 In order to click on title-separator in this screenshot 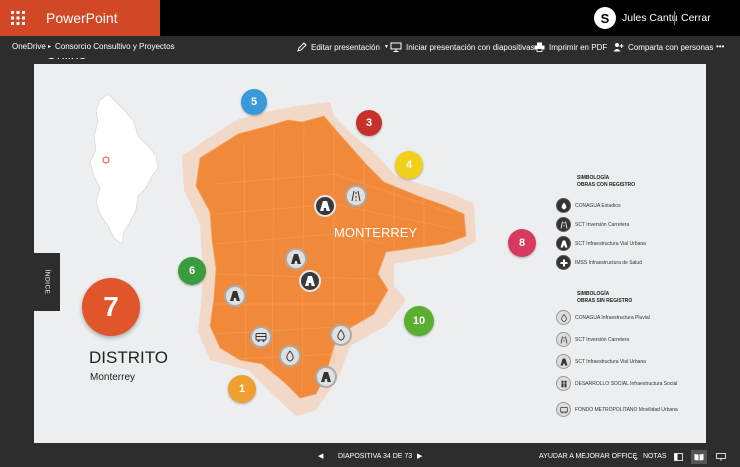, I will do `click(674, 18)`.